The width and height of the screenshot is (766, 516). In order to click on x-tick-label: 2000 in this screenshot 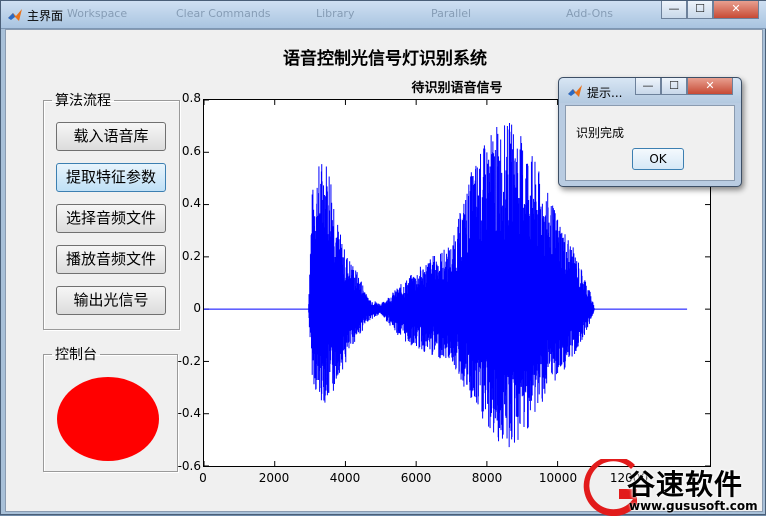, I will do `click(274, 478)`.